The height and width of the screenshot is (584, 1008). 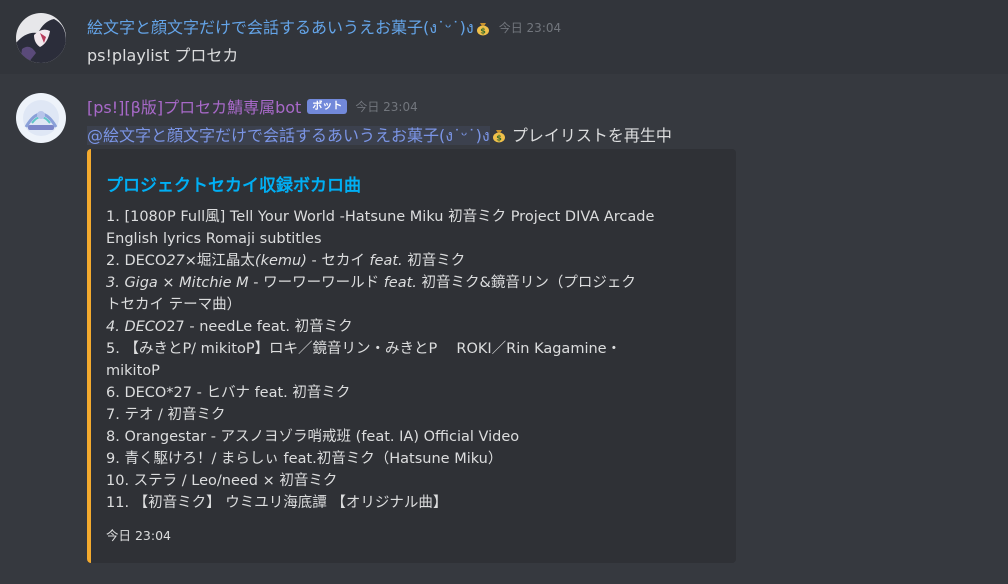 What do you see at coordinates (41, 118) in the screenshot?
I see `bot-avatar` at bounding box center [41, 118].